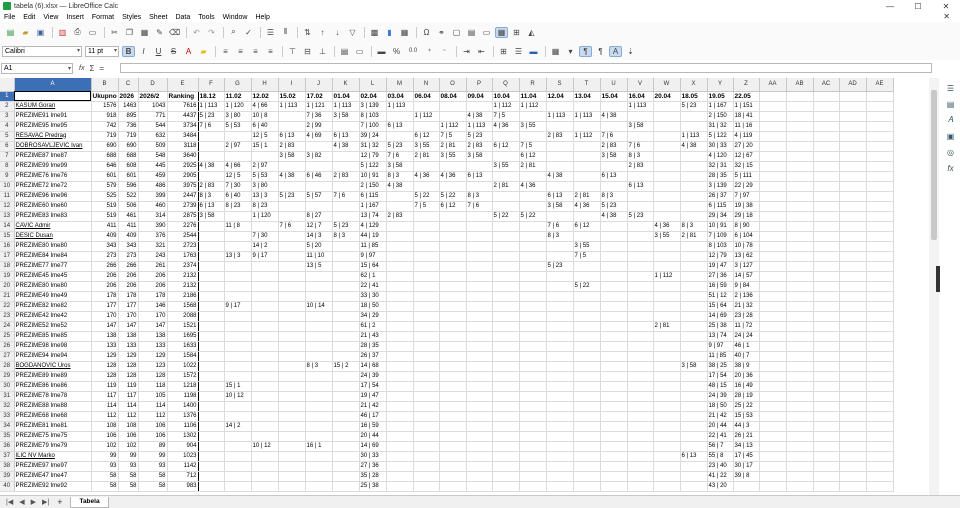  What do you see at coordinates (746, 416) in the screenshot?
I see `data-cell: 15 | 53` at bounding box center [746, 416].